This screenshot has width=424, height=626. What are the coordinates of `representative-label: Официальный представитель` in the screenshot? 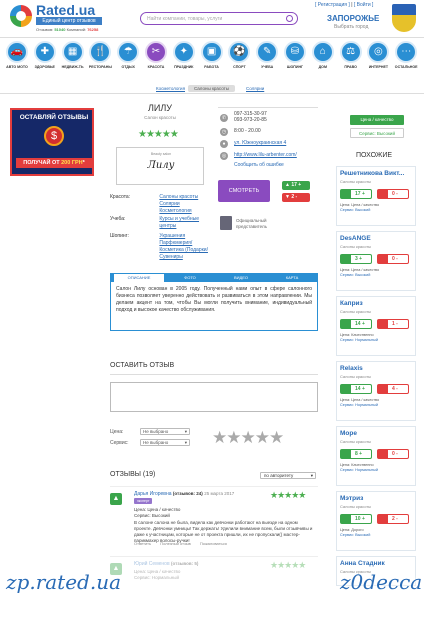 It's located at (251, 224).